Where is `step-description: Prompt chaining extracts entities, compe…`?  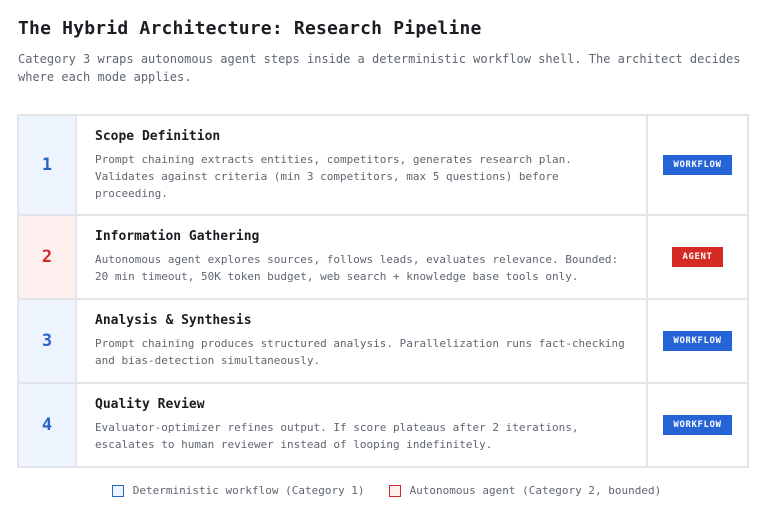 step-description: Prompt chaining extracts entities, compe… is located at coordinates (333, 176).